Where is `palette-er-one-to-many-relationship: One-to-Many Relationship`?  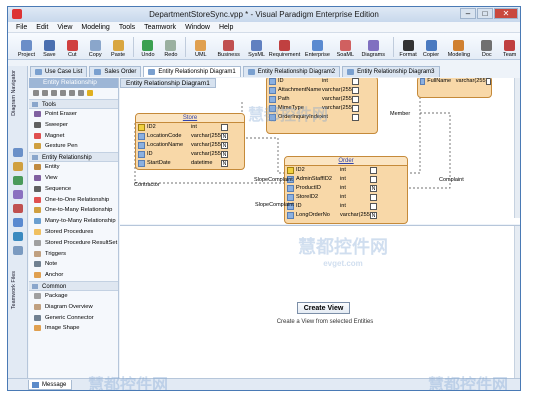
palette-er-one-to-many-relationship: One-to-Many Relationship is located at coordinates (73, 210).